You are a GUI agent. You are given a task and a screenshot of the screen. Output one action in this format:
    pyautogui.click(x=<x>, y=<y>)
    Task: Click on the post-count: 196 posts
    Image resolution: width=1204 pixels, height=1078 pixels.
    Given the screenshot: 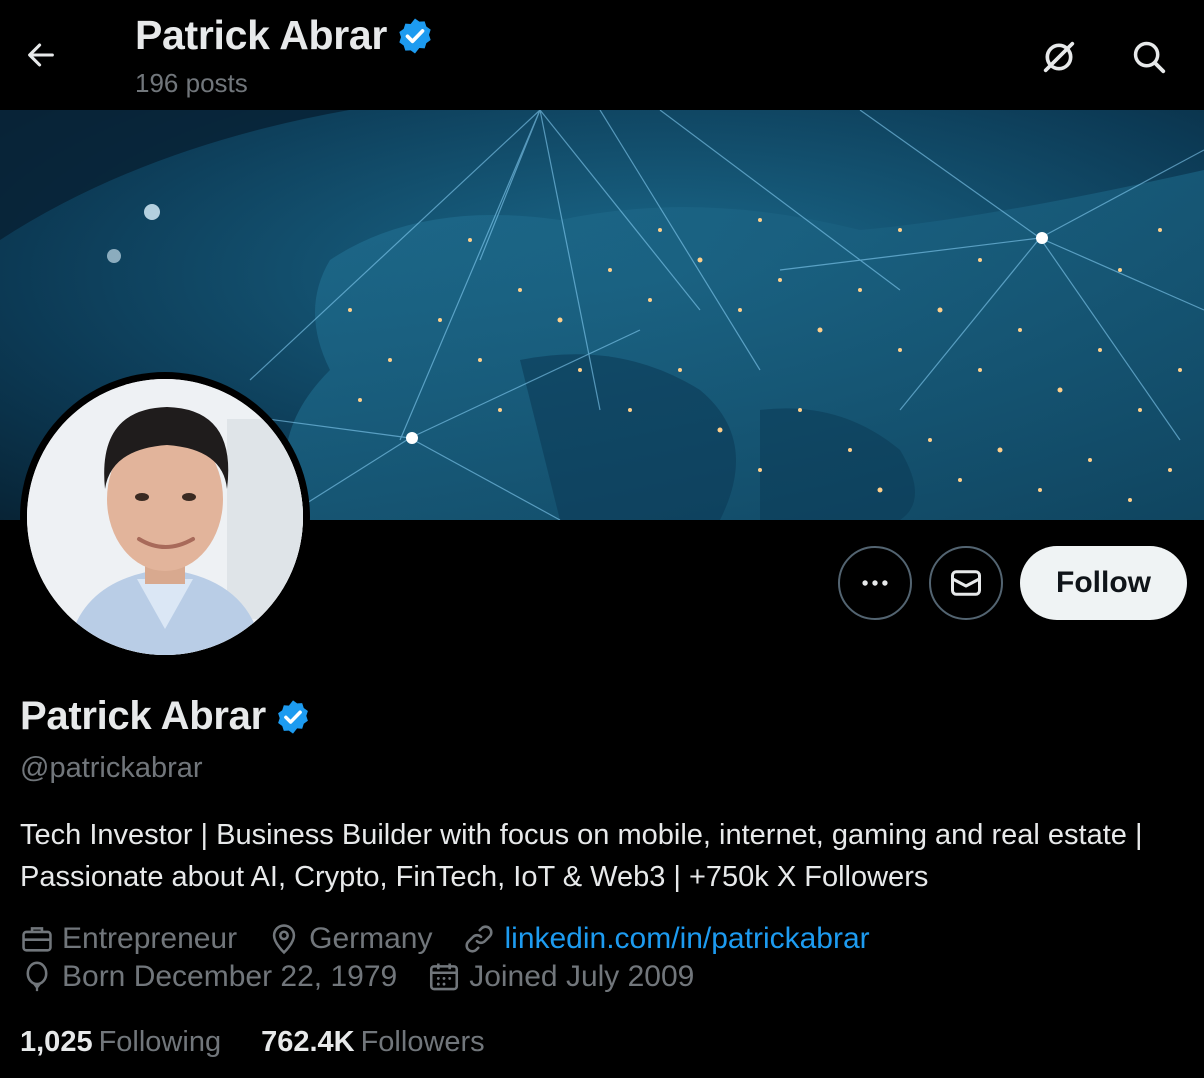 What is the action you would take?
    pyautogui.click(x=191, y=83)
    